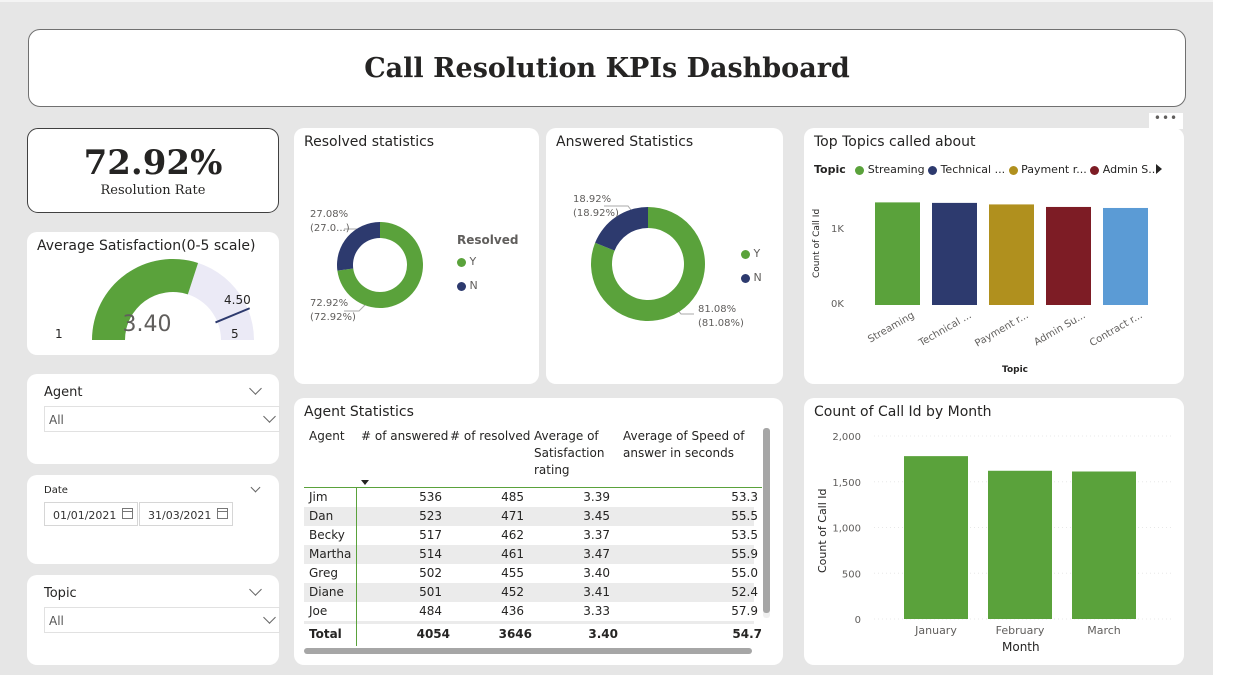 This screenshot has height=675, width=1237. I want to click on resolution-rate-card: 72.92% Resolution Rate, so click(153, 170).